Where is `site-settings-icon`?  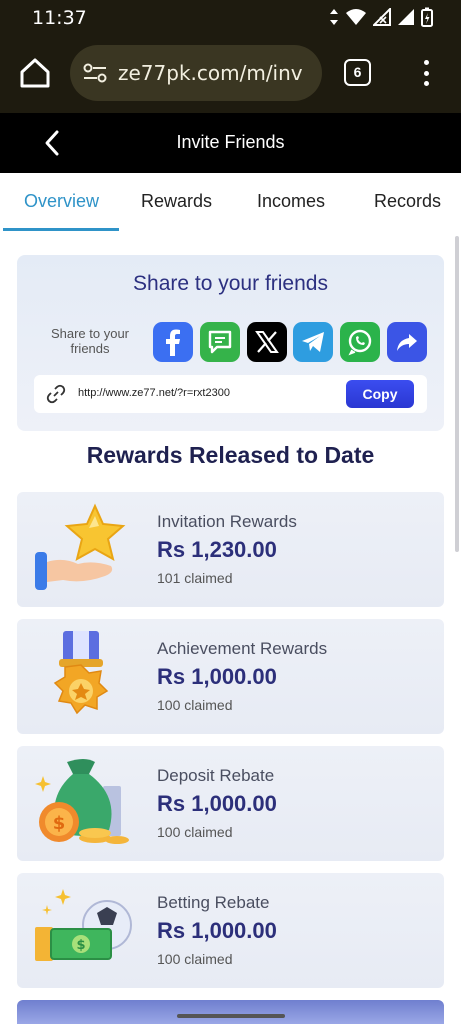
site-settings-icon is located at coordinates (95, 73).